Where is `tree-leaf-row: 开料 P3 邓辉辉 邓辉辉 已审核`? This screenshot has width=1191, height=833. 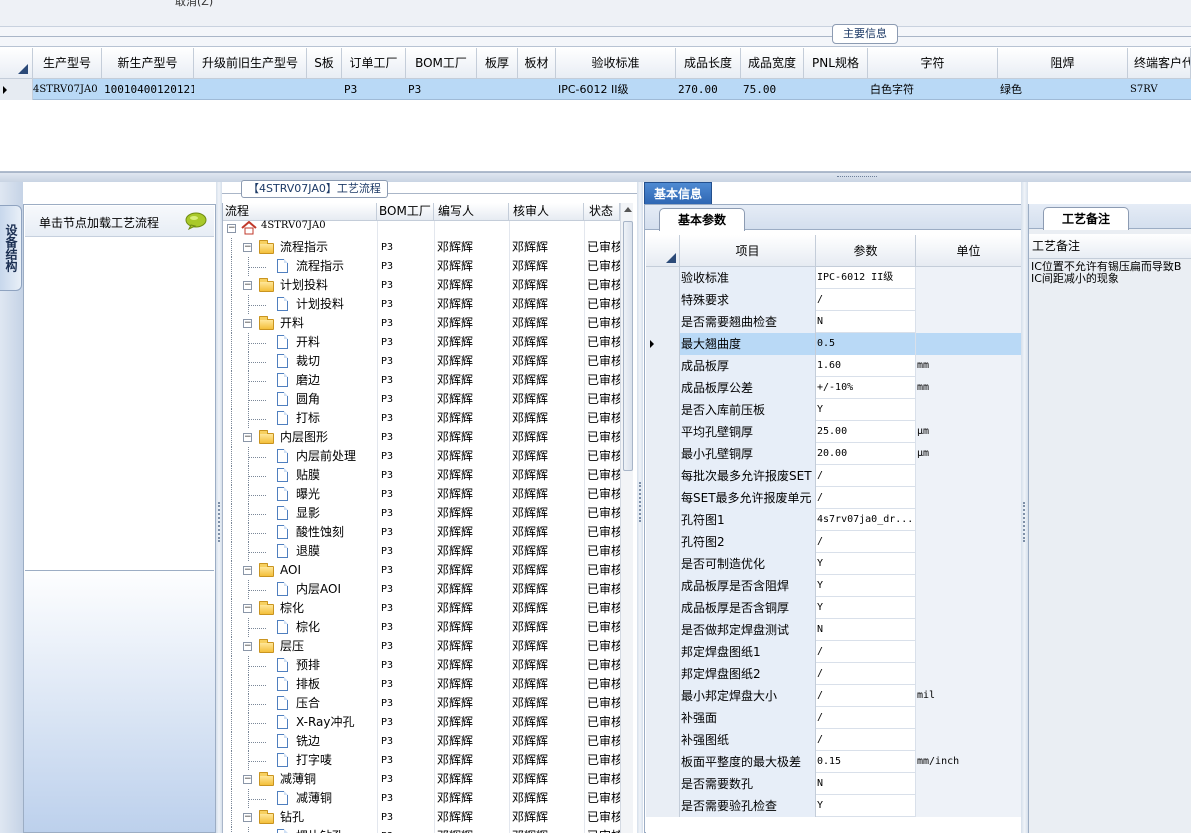 tree-leaf-row: 开料 P3 邓辉辉 邓辉辉 已审核 is located at coordinates (421, 342).